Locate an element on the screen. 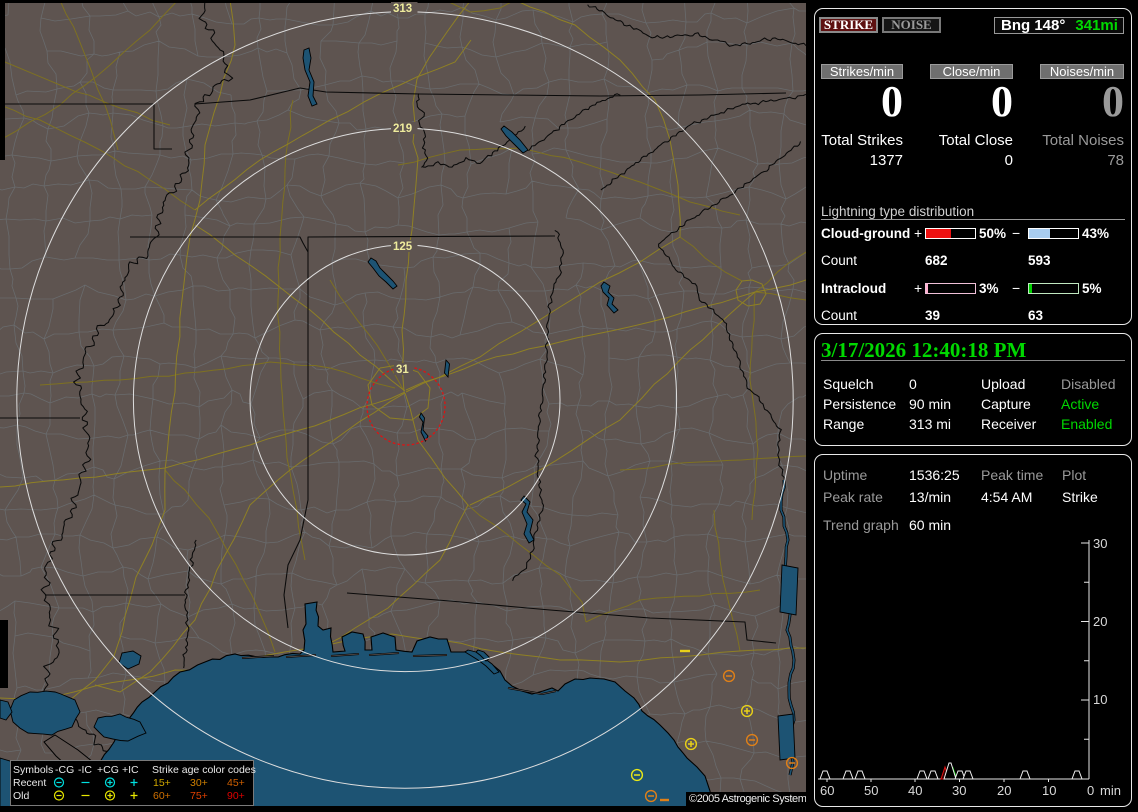 Image resolution: width=1138 pixels, height=812 pixels. svg-text: 125 is located at coordinates (403, 247).